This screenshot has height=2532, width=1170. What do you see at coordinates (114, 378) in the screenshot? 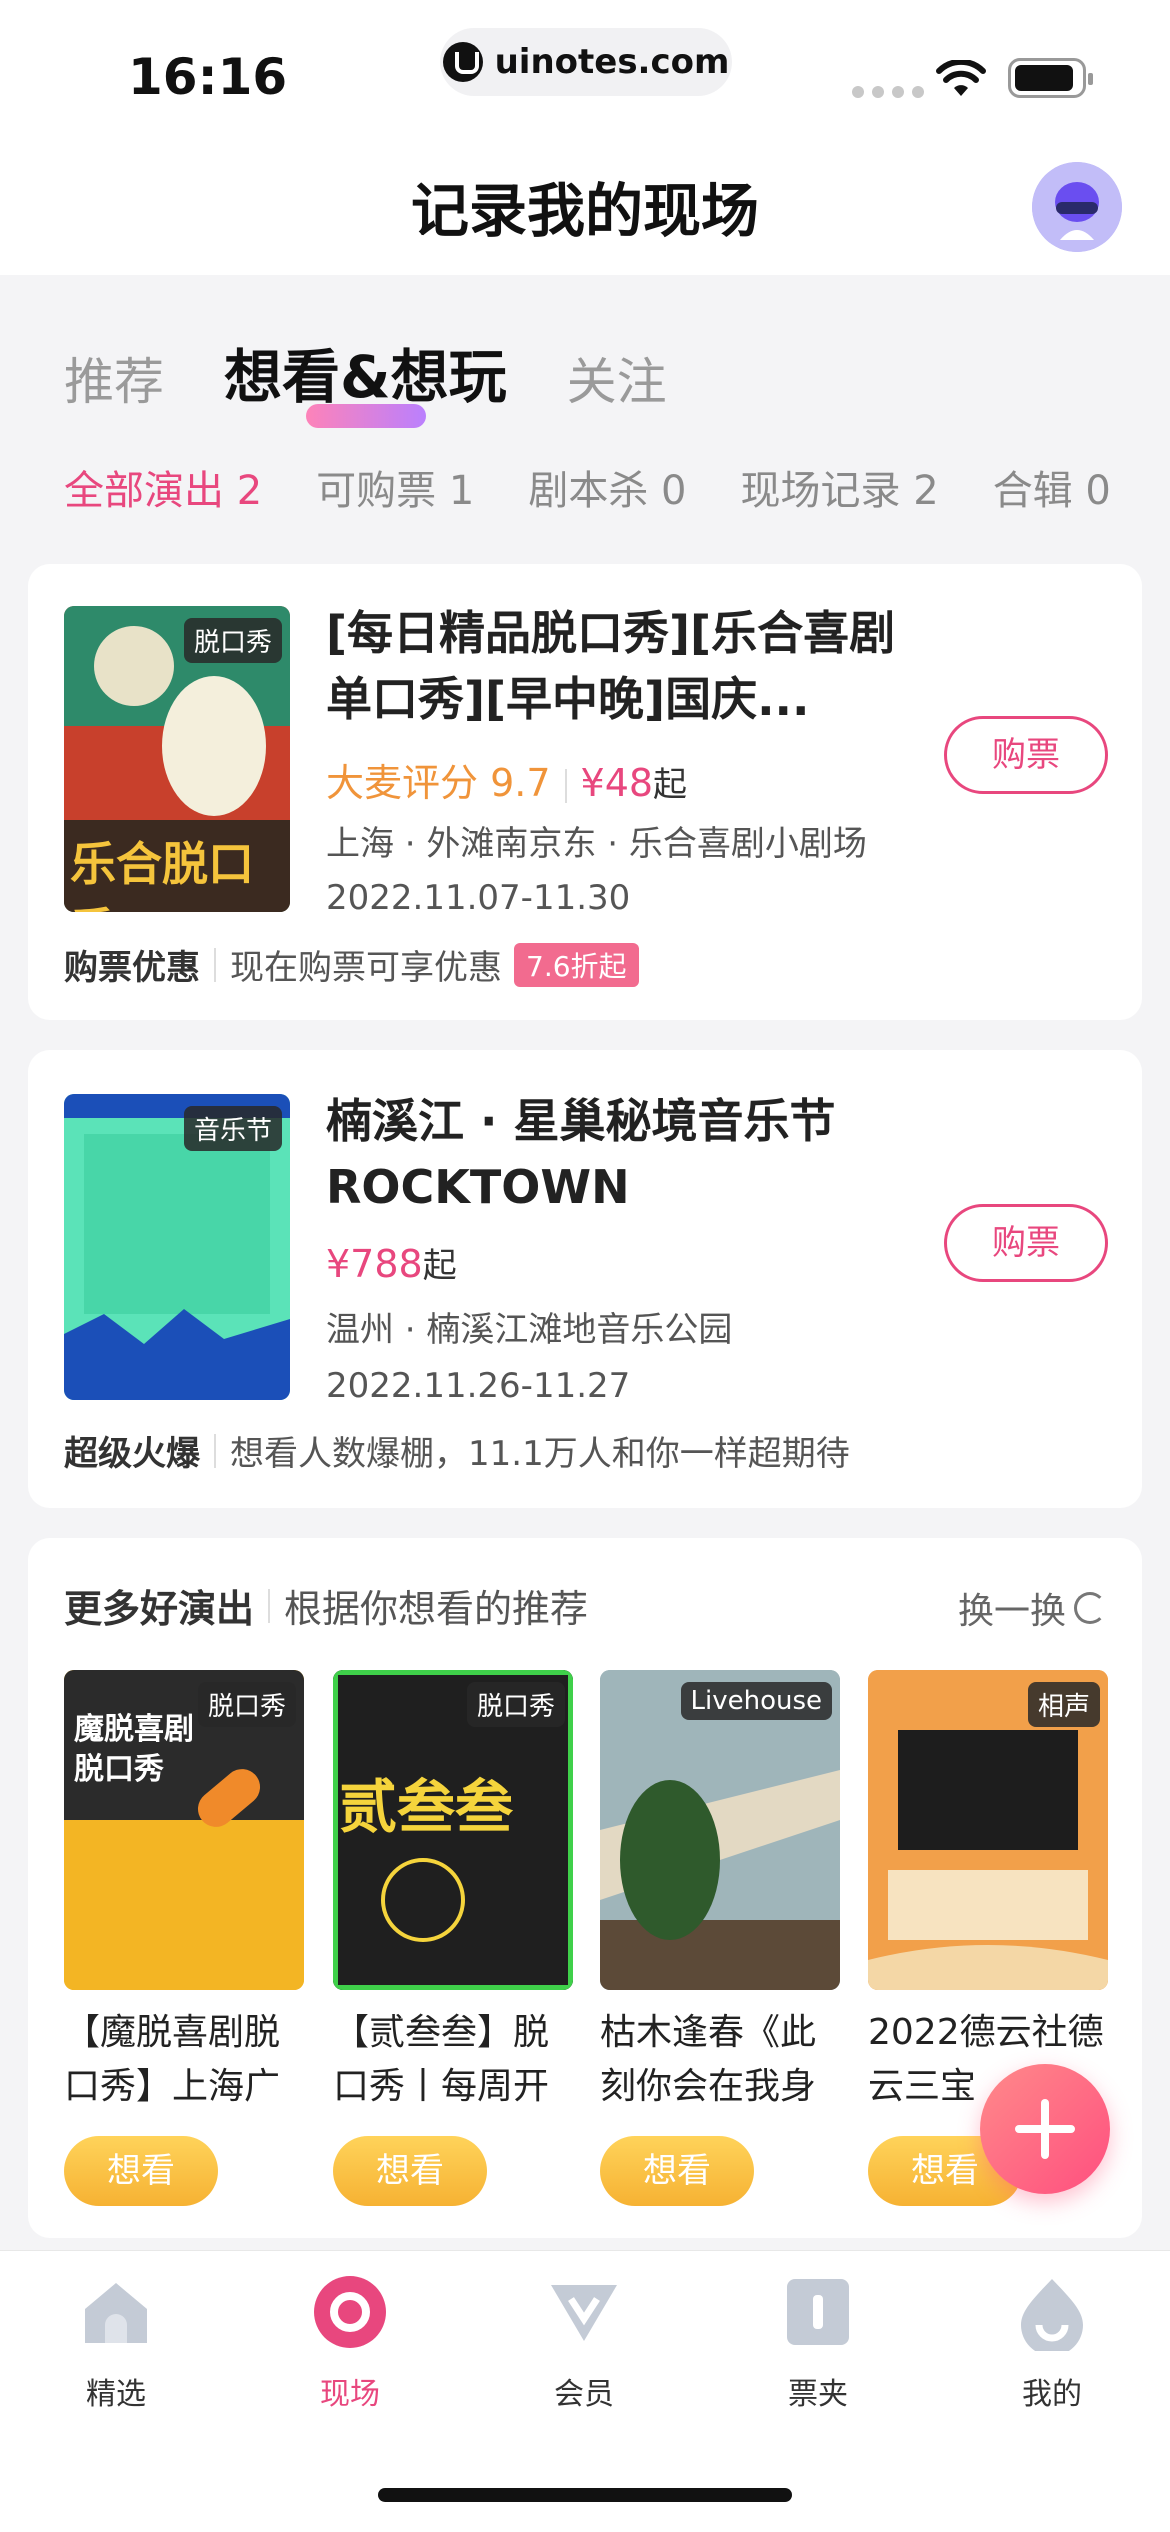
I see `tab-recommend: 推荐` at bounding box center [114, 378].